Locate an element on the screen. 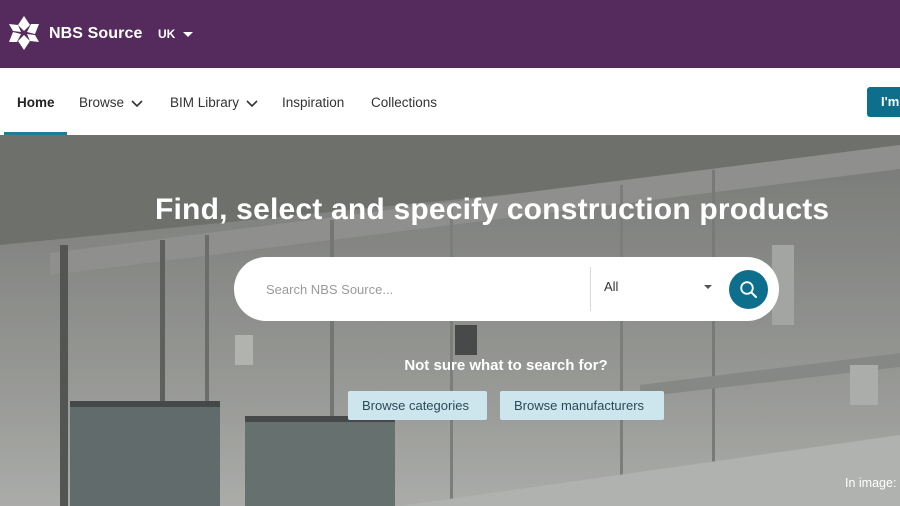 The width and height of the screenshot is (900, 506). nav-item-label: Collections is located at coordinates (404, 102).